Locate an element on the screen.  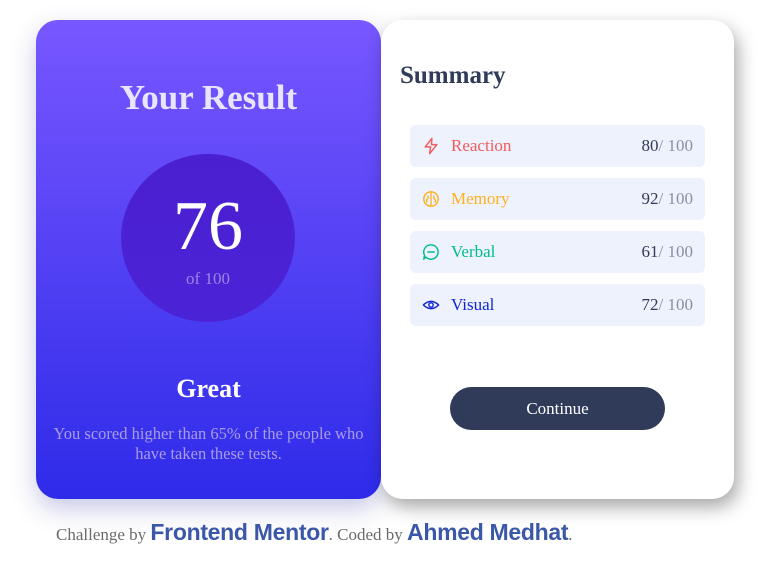
summary-item-verbal: Verbal 61/ 100 is located at coordinates (557, 252).